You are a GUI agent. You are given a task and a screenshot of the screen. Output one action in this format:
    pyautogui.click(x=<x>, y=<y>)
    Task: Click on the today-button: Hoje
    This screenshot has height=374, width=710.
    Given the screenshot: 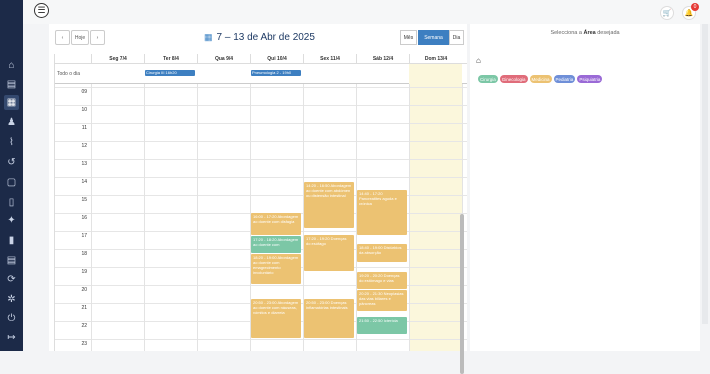 What is the action you would take?
    pyautogui.click(x=80, y=37)
    